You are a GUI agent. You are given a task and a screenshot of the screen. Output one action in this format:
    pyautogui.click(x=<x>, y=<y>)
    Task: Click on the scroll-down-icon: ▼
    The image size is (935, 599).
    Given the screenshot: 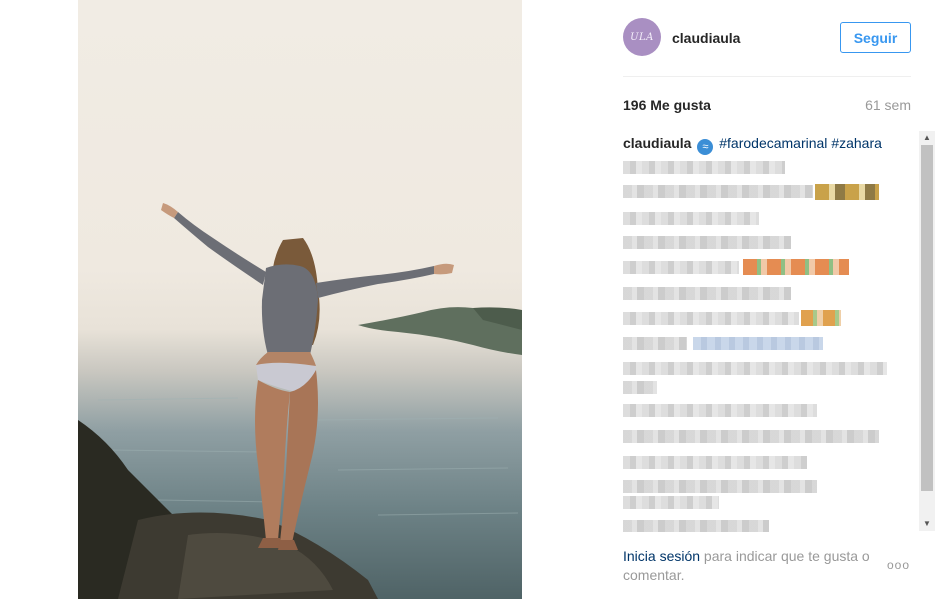 What is the action you would take?
    pyautogui.click(x=927, y=524)
    